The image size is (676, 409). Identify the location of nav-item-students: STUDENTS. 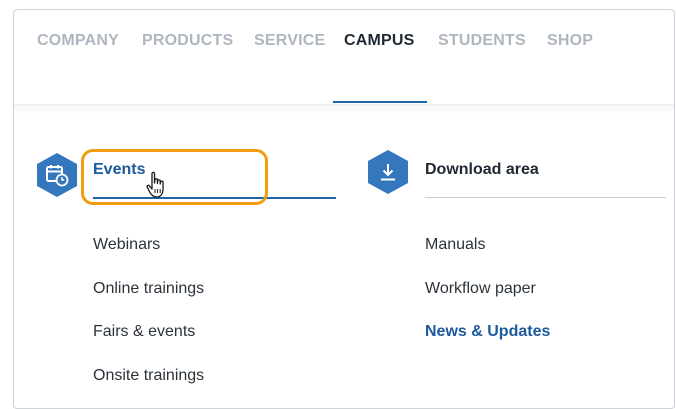
(482, 41).